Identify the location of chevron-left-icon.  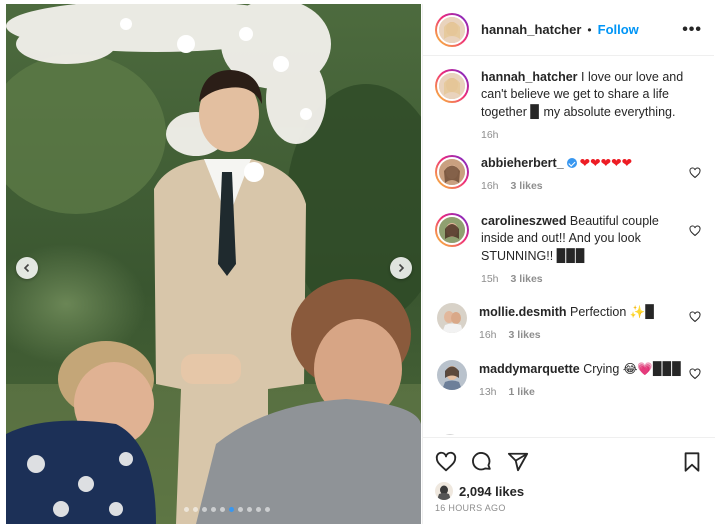
(26, 268).